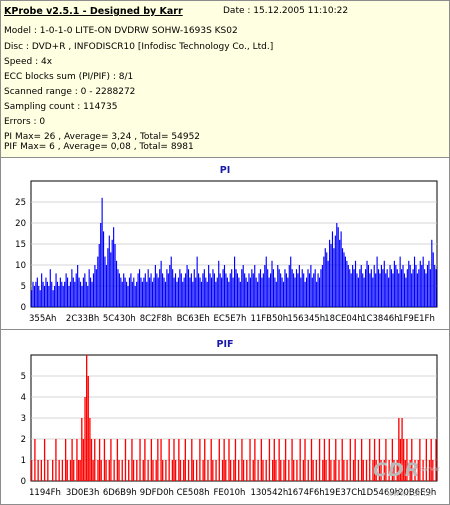 This screenshot has width=450, height=505. I want to click on pi-x-tick-label: 1C3846h, so click(380, 319).